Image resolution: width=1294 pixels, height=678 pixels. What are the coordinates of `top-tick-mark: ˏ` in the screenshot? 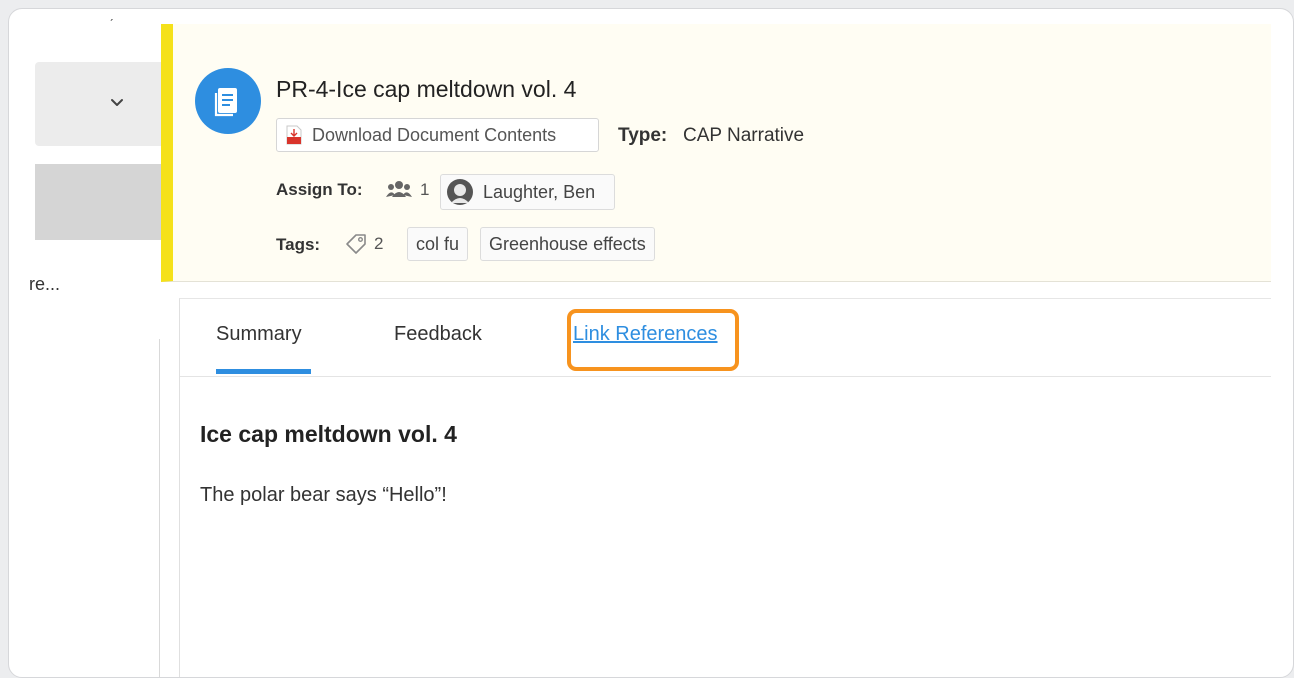 It's located at (111, 14).